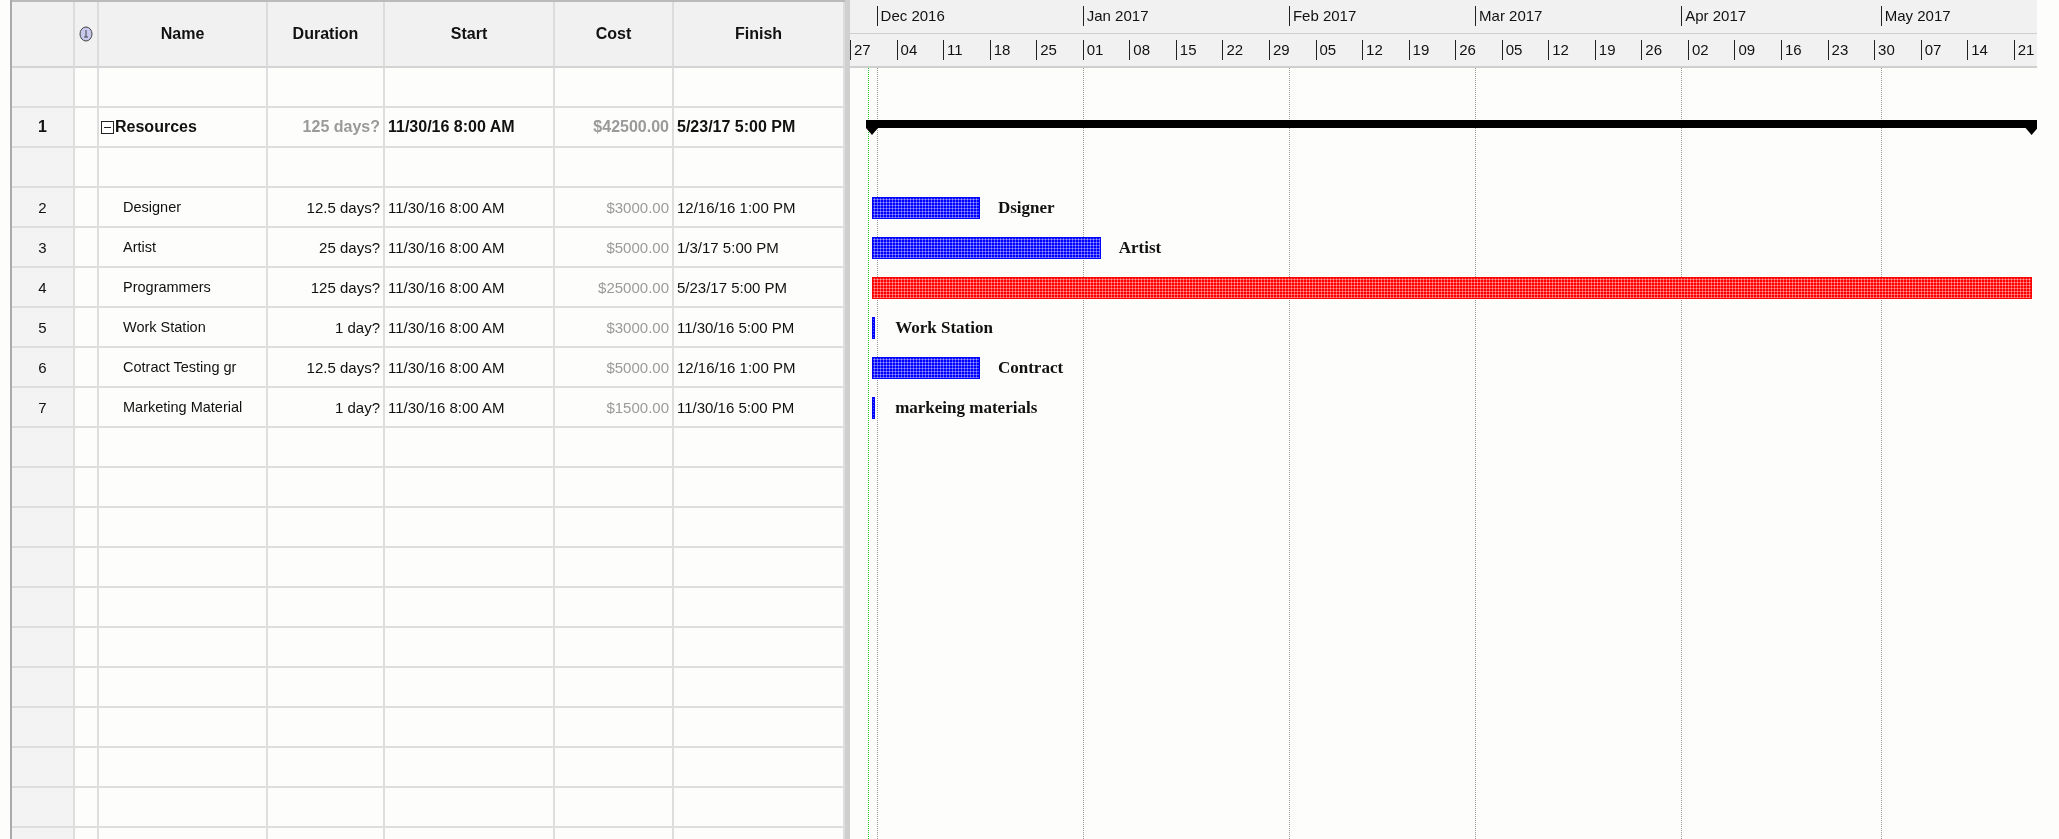 This screenshot has width=2059, height=839. What do you see at coordinates (910, 16) in the screenshot?
I see `month-label: Dec 2016` at bounding box center [910, 16].